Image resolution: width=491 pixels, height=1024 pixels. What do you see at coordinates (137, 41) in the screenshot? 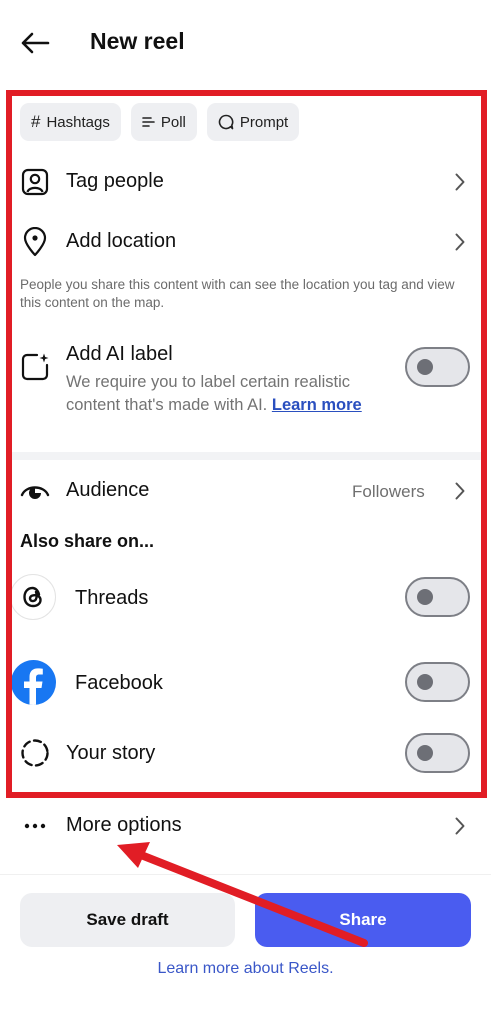
I see `page-title: New reel` at bounding box center [137, 41].